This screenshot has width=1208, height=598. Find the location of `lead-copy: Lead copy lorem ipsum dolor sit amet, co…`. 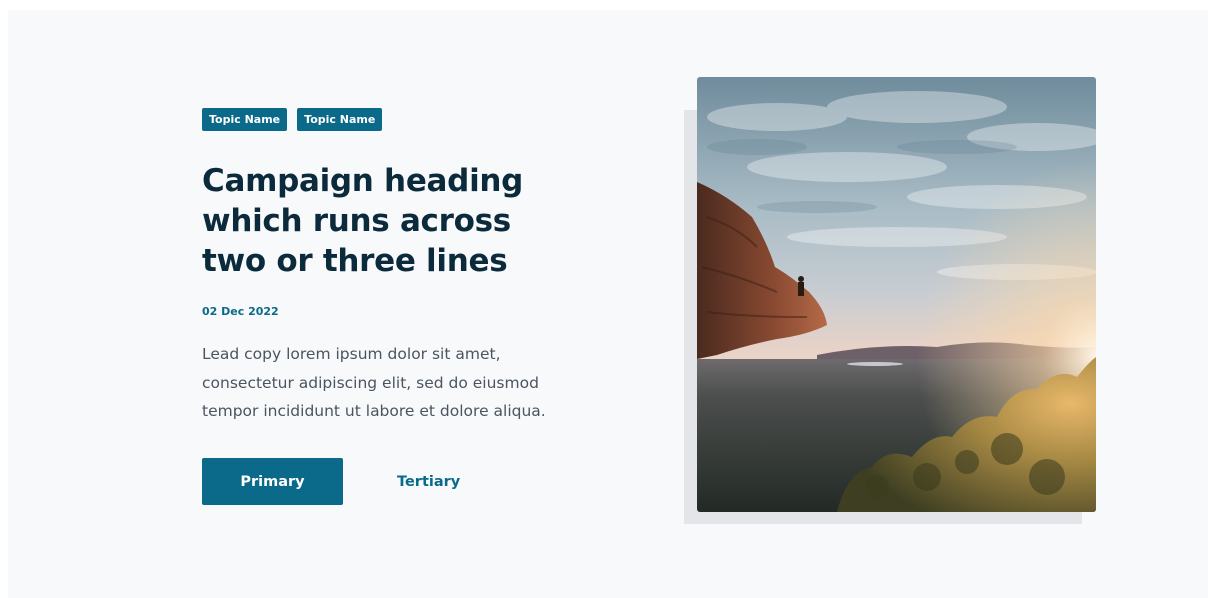

lead-copy: Lead copy lorem ipsum dolor sit amet, co… is located at coordinates (374, 382).